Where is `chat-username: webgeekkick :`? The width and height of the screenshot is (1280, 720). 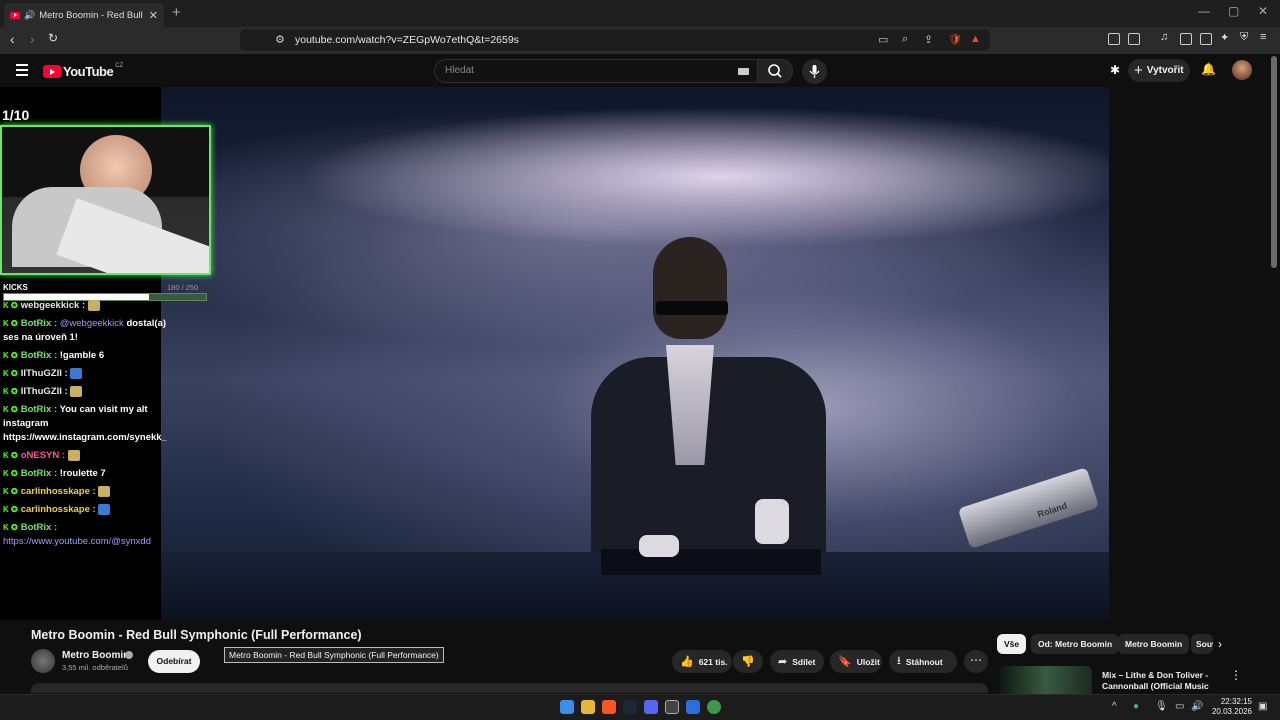 chat-username: webgeekkick : is located at coordinates (54, 305).